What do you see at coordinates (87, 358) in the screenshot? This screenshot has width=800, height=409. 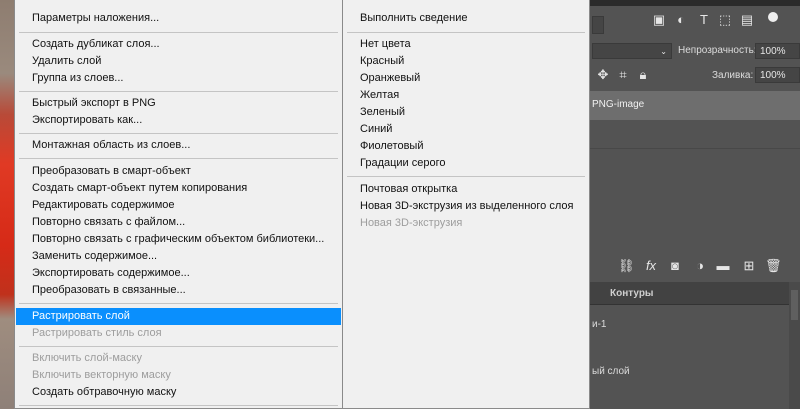 I see `menu-item-enable-layer-mask: Включить слой-маску` at bounding box center [87, 358].